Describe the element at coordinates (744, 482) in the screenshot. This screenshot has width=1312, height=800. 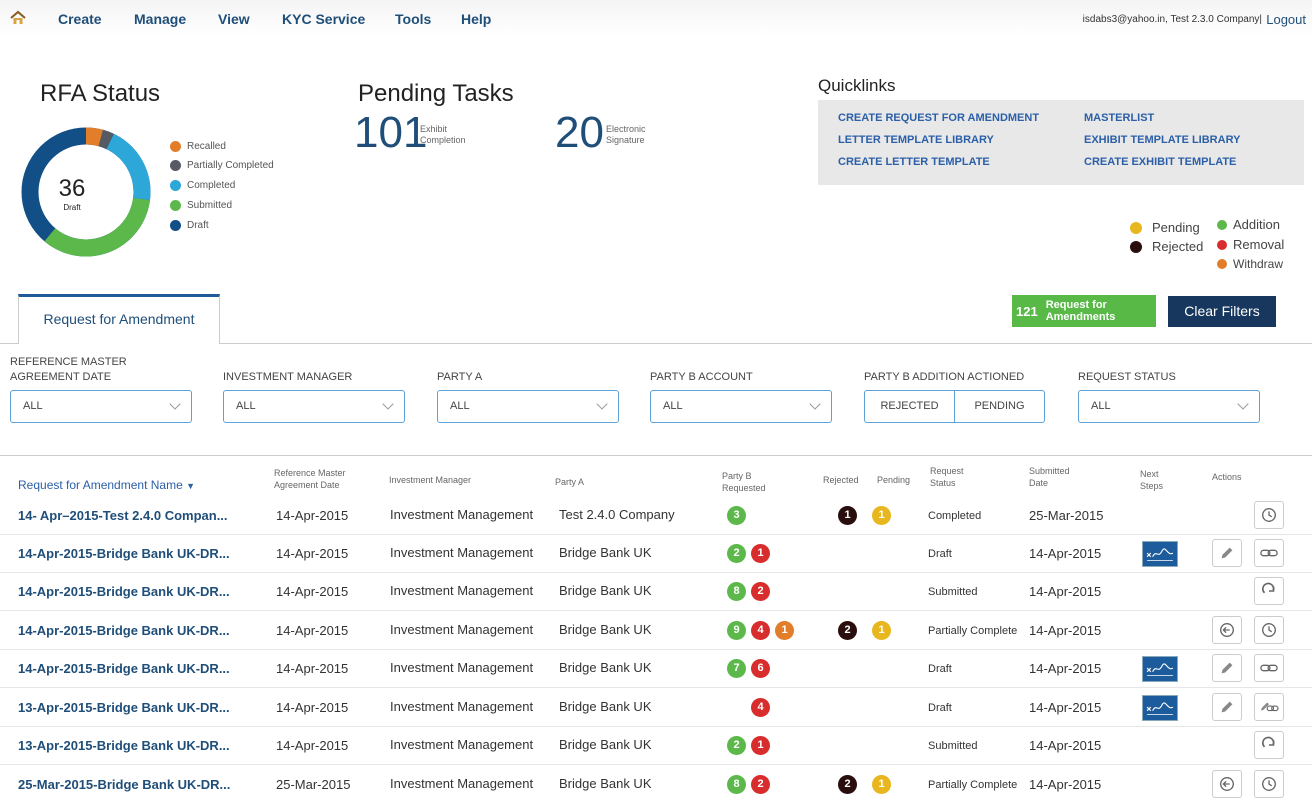
I see `column-header-party-b: Party B Requested` at that location.